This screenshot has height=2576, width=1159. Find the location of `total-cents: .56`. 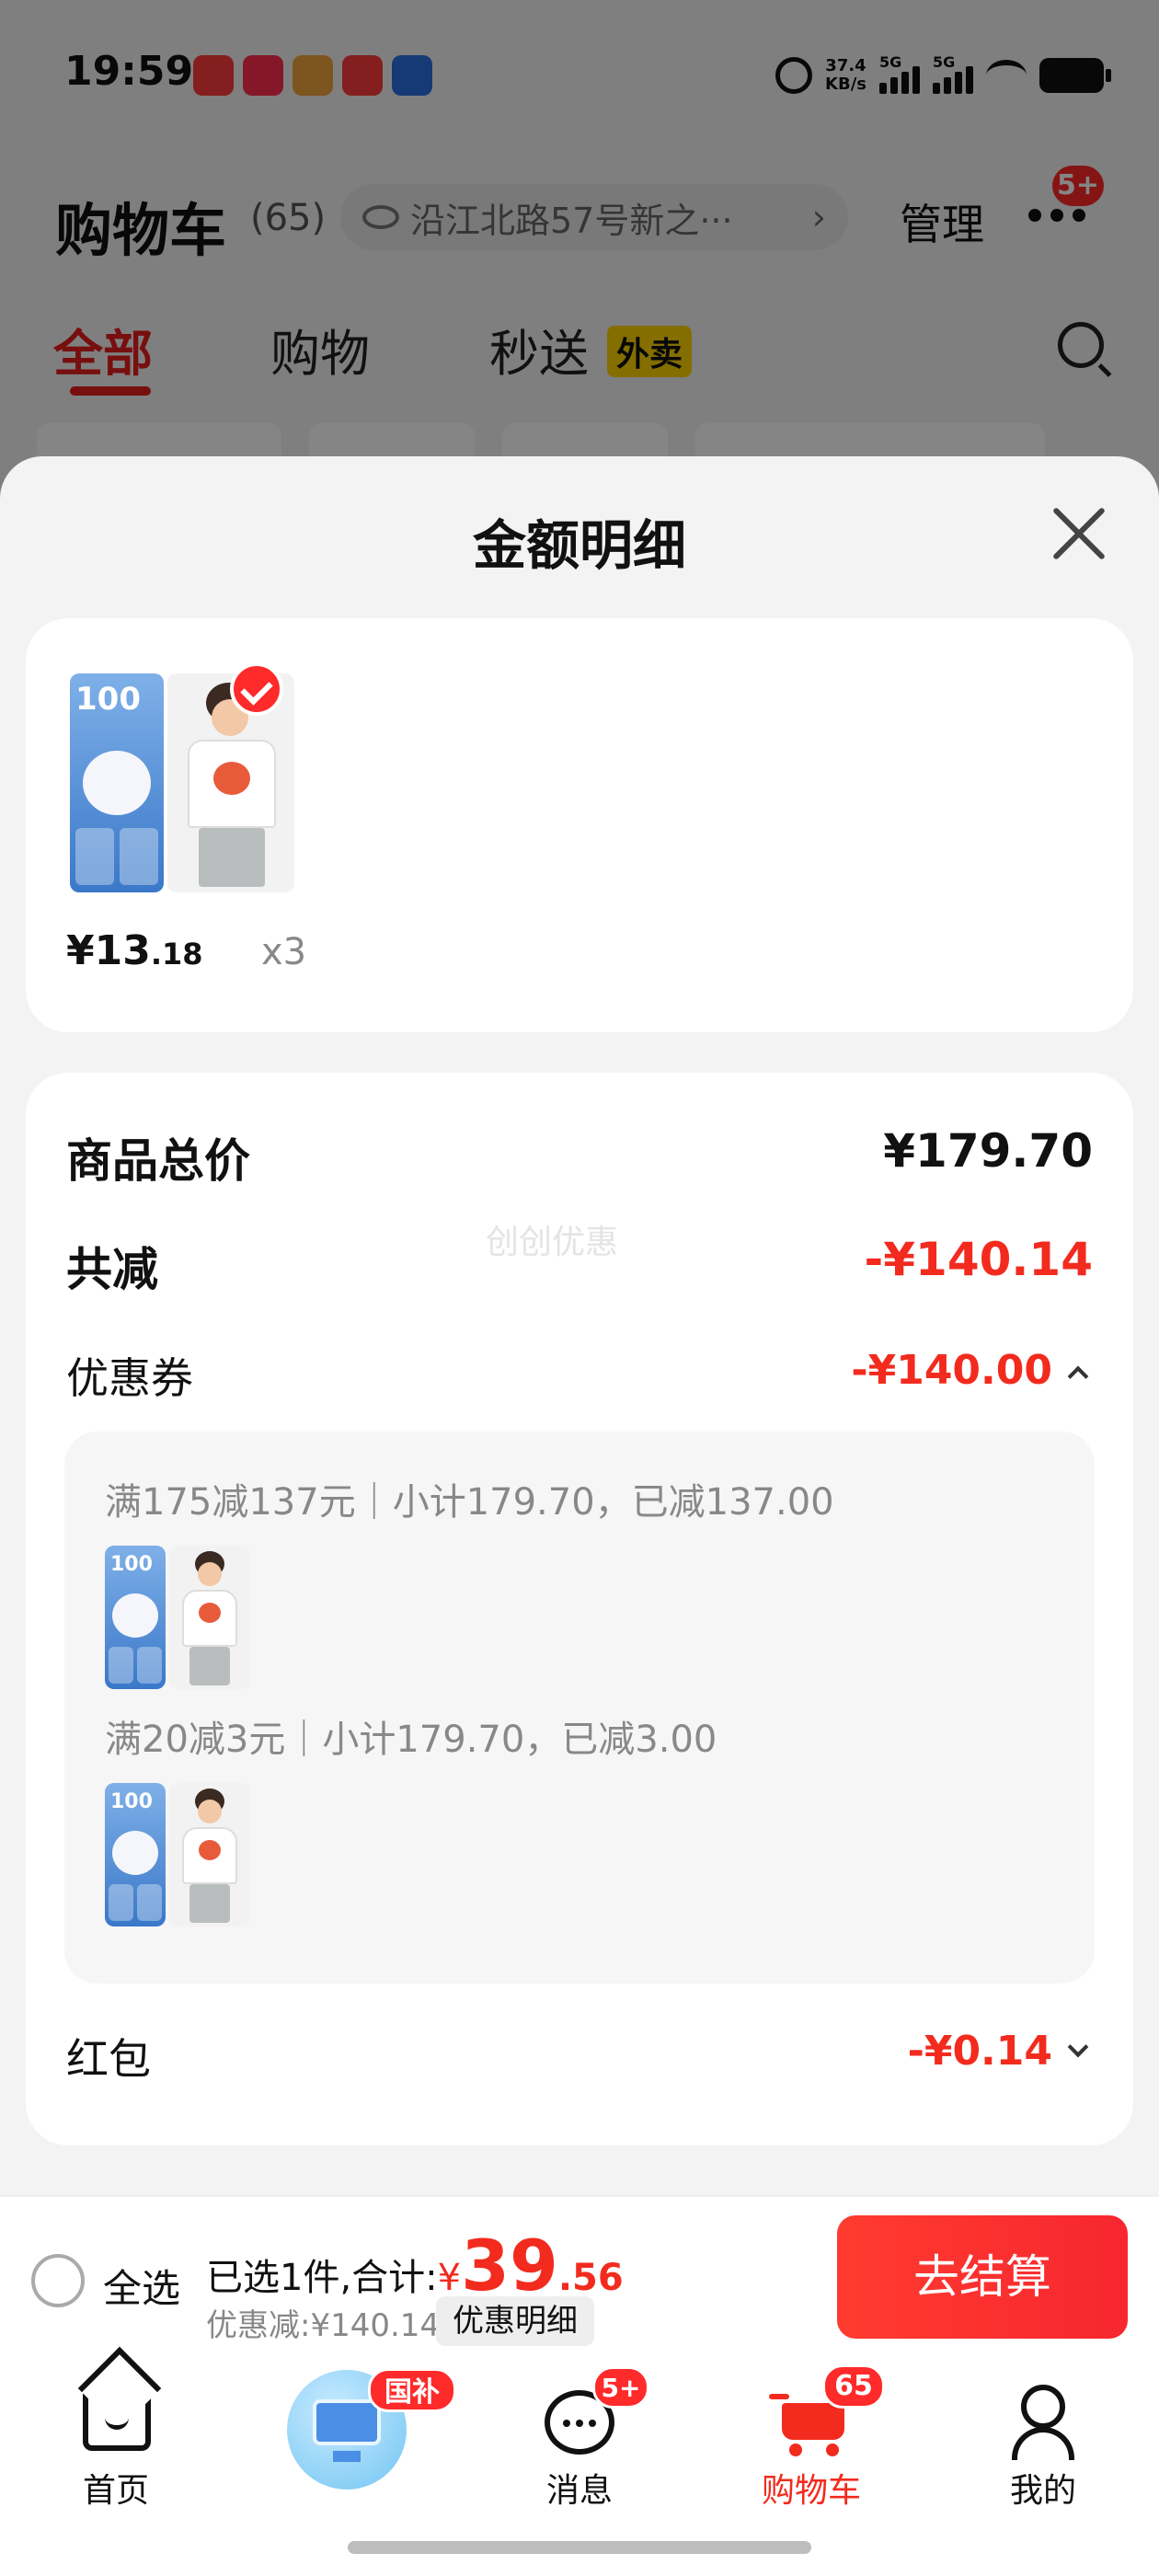

total-cents: .56 is located at coordinates (590, 2278).